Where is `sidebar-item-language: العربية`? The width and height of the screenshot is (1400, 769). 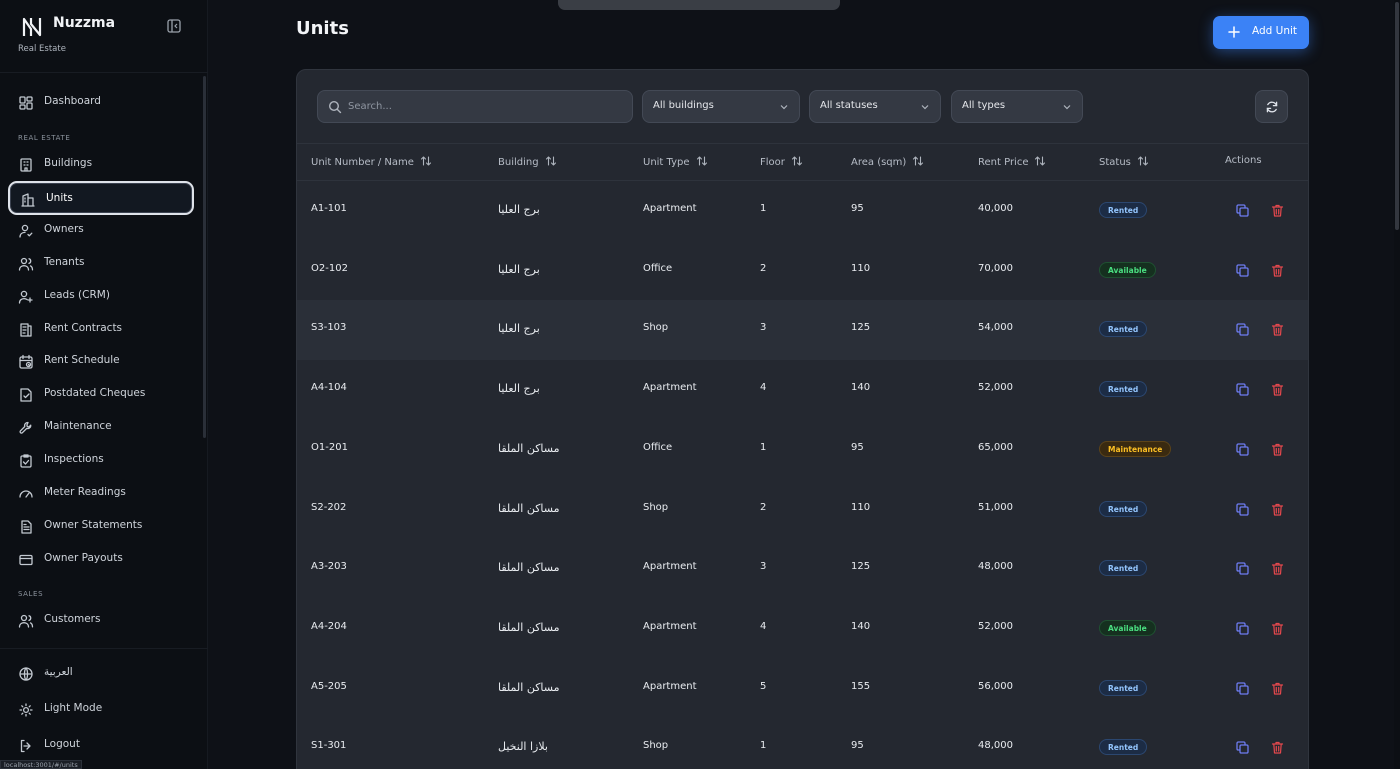 sidebar-item-language: العربية is located at coordinates (101, 674).